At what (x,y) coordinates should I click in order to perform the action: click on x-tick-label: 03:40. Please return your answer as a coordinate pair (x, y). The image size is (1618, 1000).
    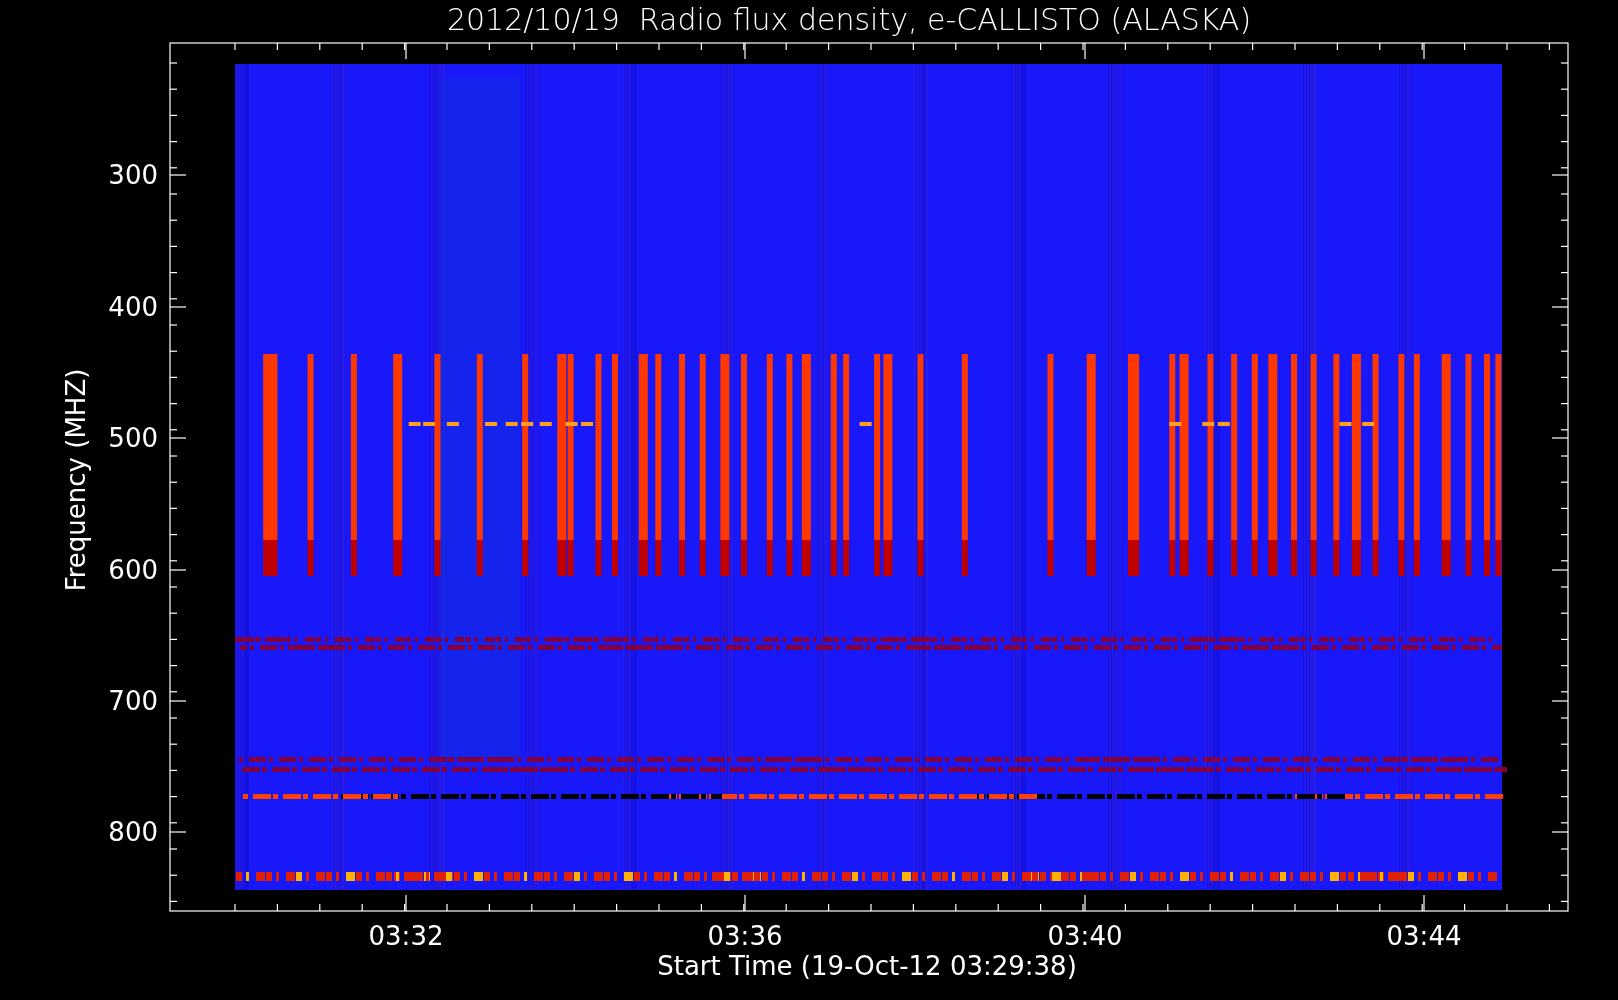
    Looking at the image, I should click on (1085, 936).